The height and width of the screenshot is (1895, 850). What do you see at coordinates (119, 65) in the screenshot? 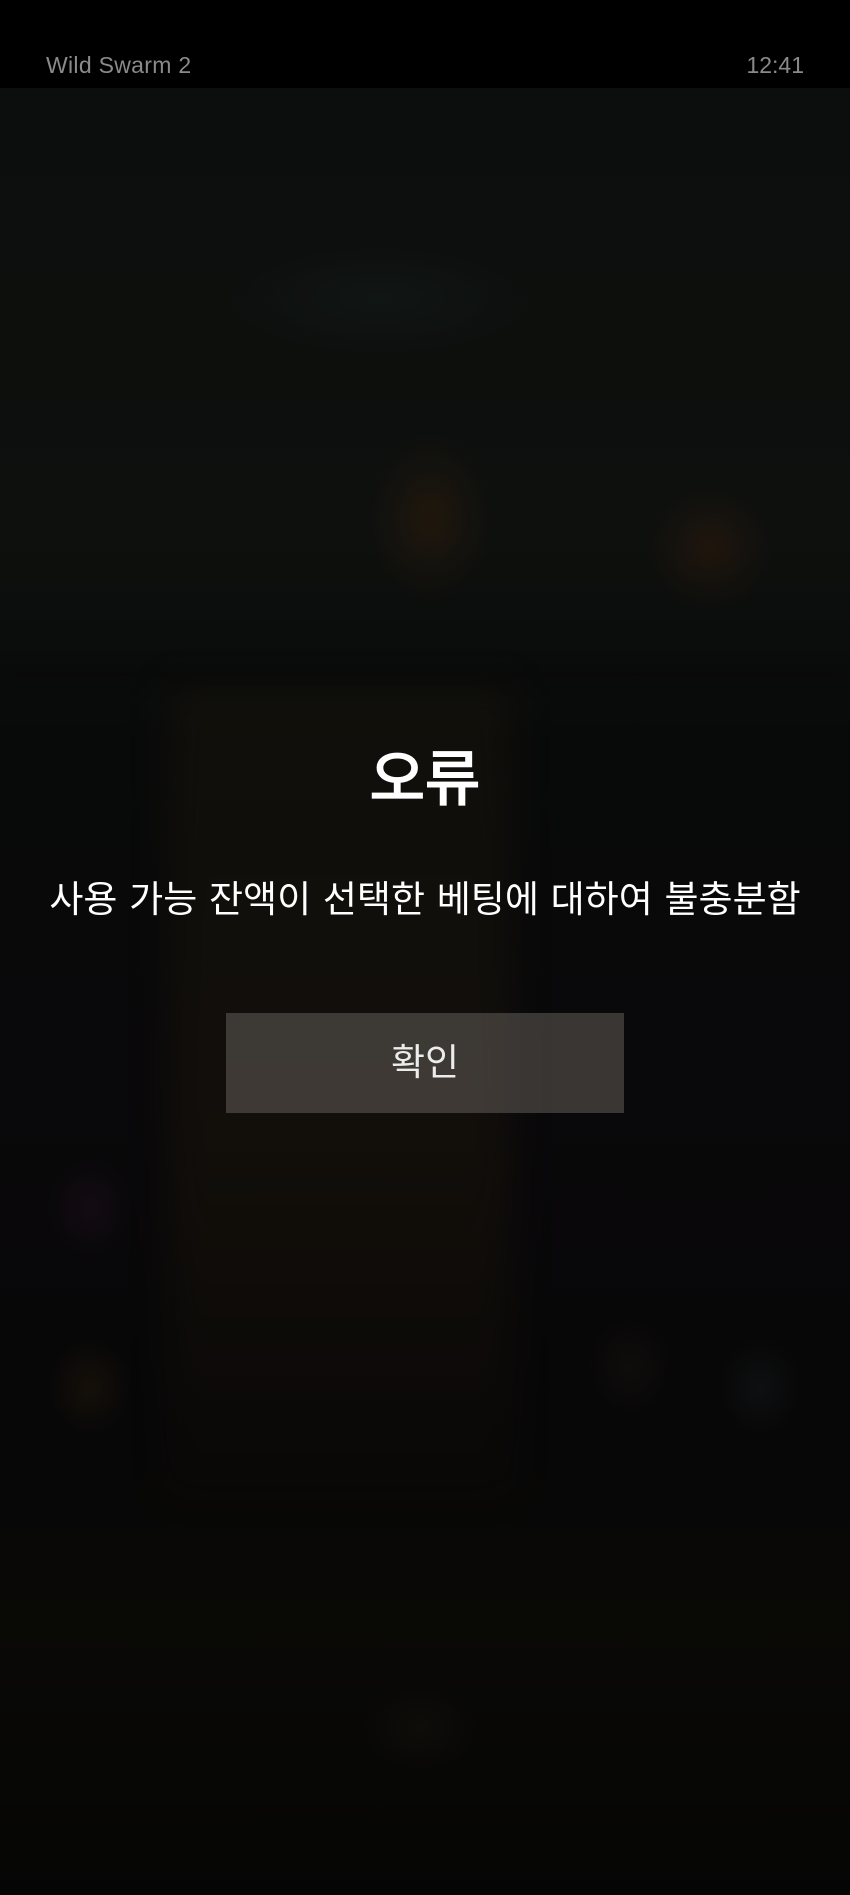
I see `app-title: Wild Swarm 2` at bounding box center [119, 65].